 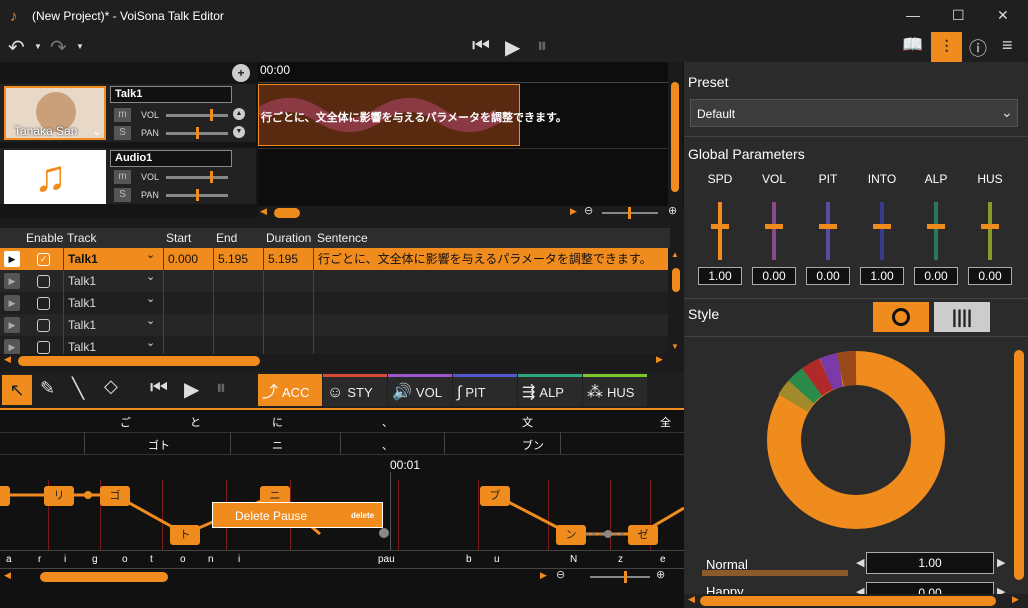 What do you see at coordinates (5, 496) in the screenshot?
I see `phoneme-note-edge` at bounding box center [5, 496].